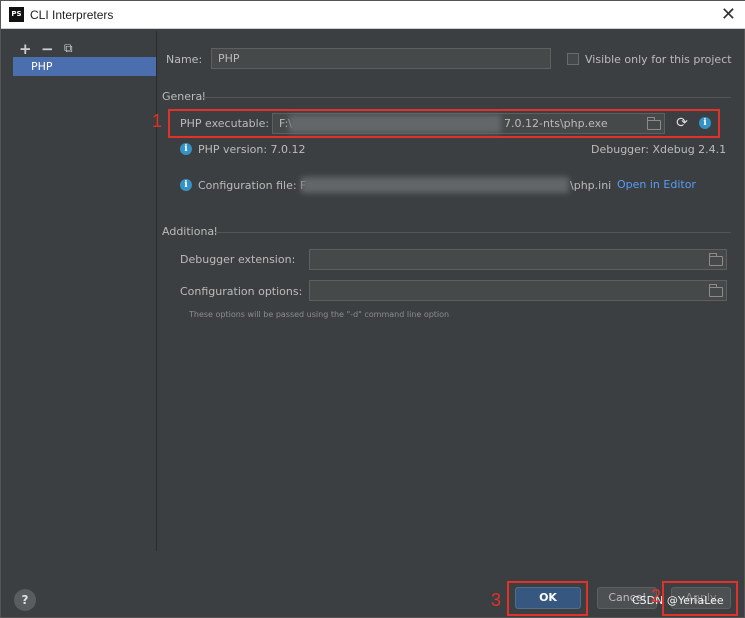  Describe the element at coordinates (16, 14) in the screenshot. I see `phpstorm-icon: PS` at that location.